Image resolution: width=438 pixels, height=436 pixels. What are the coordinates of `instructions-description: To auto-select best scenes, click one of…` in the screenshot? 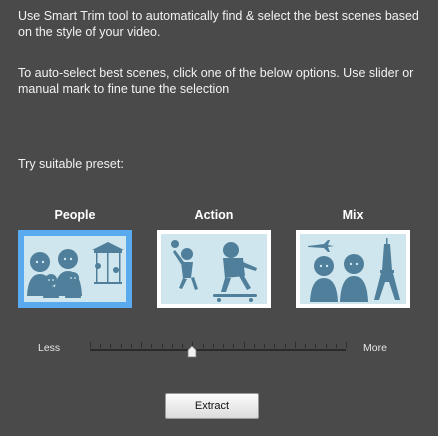 It's located at (216, 81).